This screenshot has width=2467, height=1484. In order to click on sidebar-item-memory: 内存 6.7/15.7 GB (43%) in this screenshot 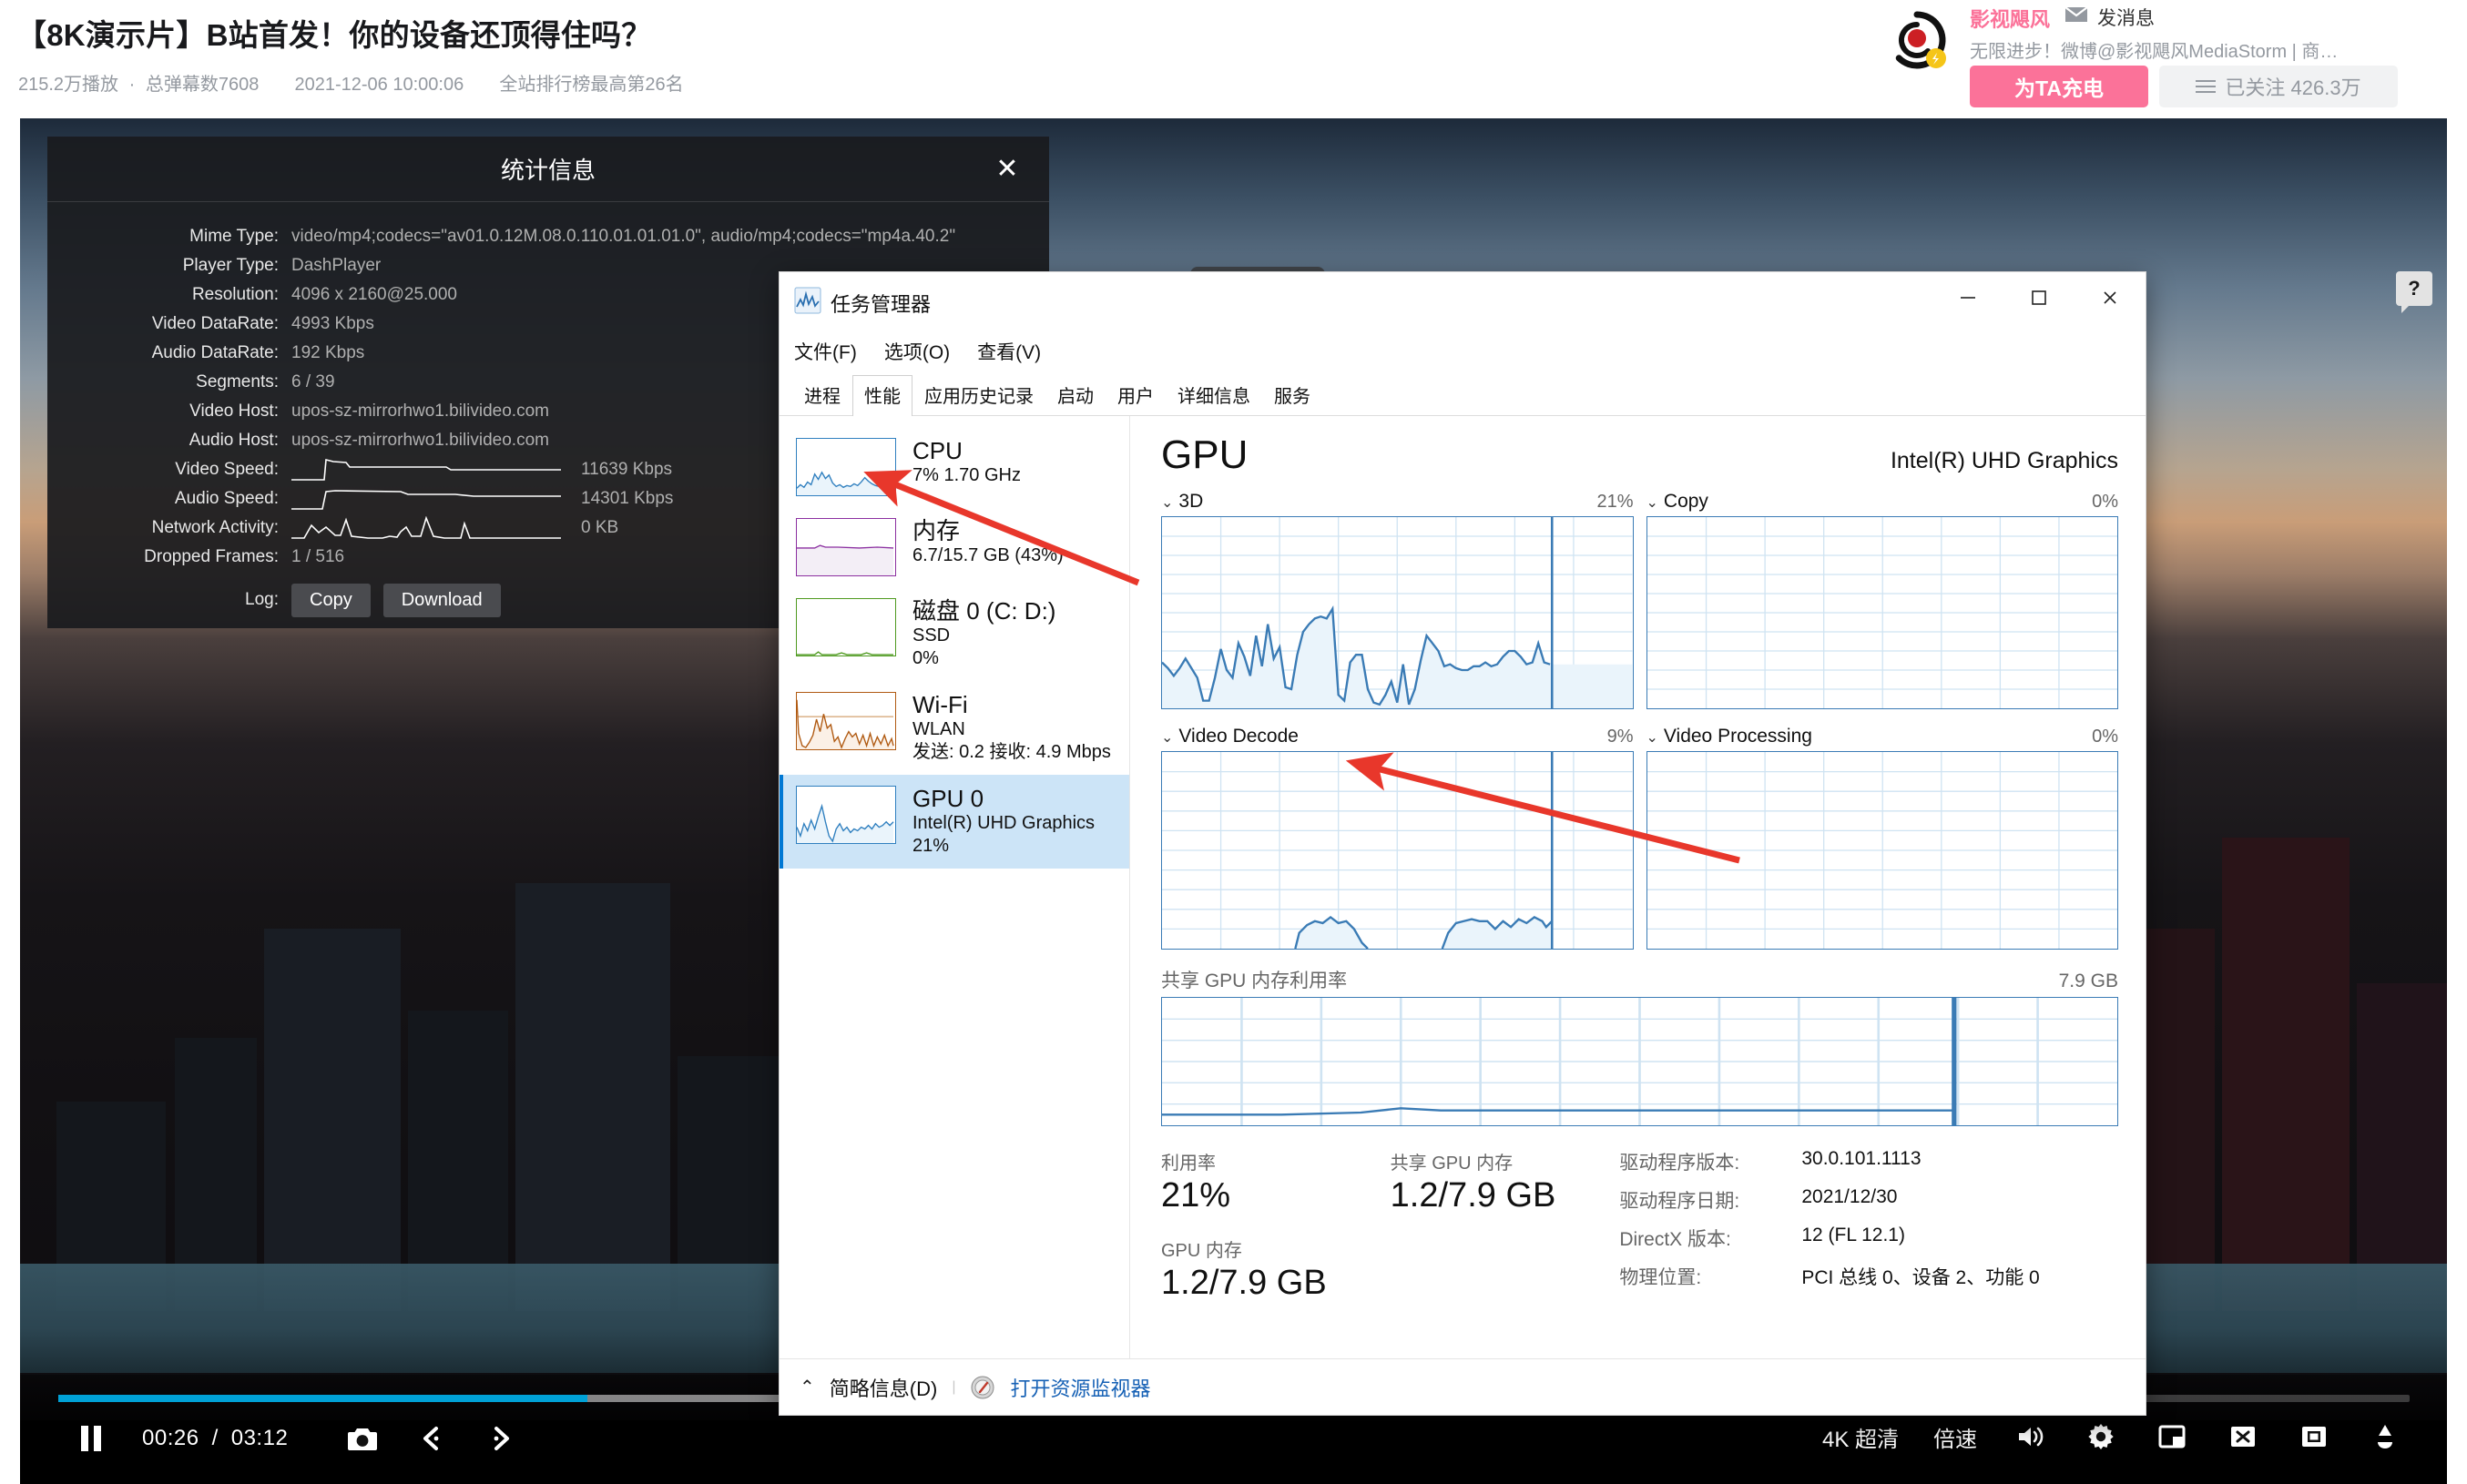, I will do `click(954, 547)`.